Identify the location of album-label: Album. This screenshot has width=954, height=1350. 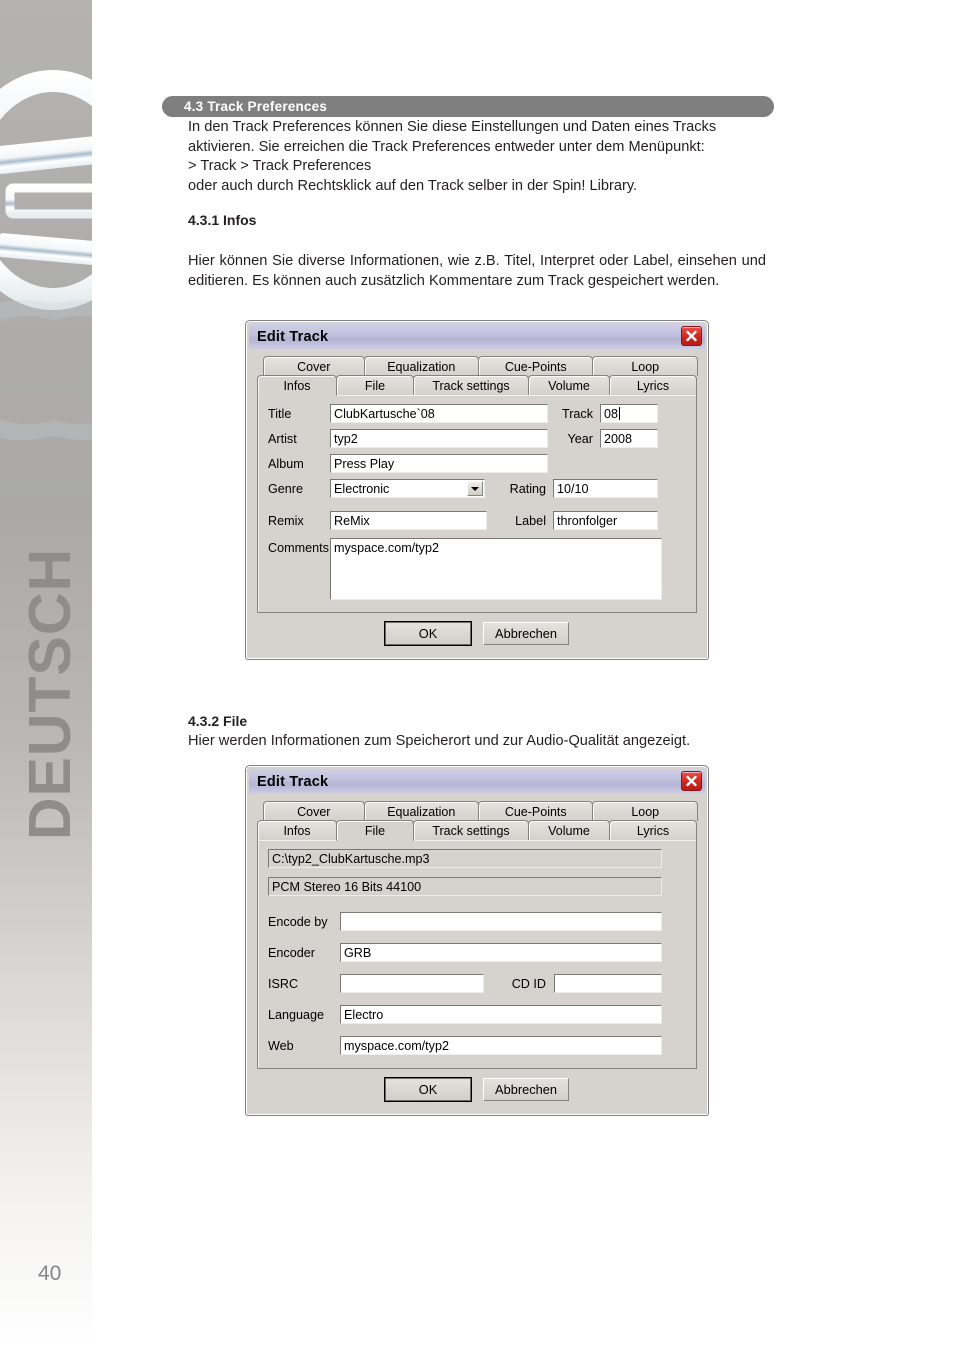
(286, 463).